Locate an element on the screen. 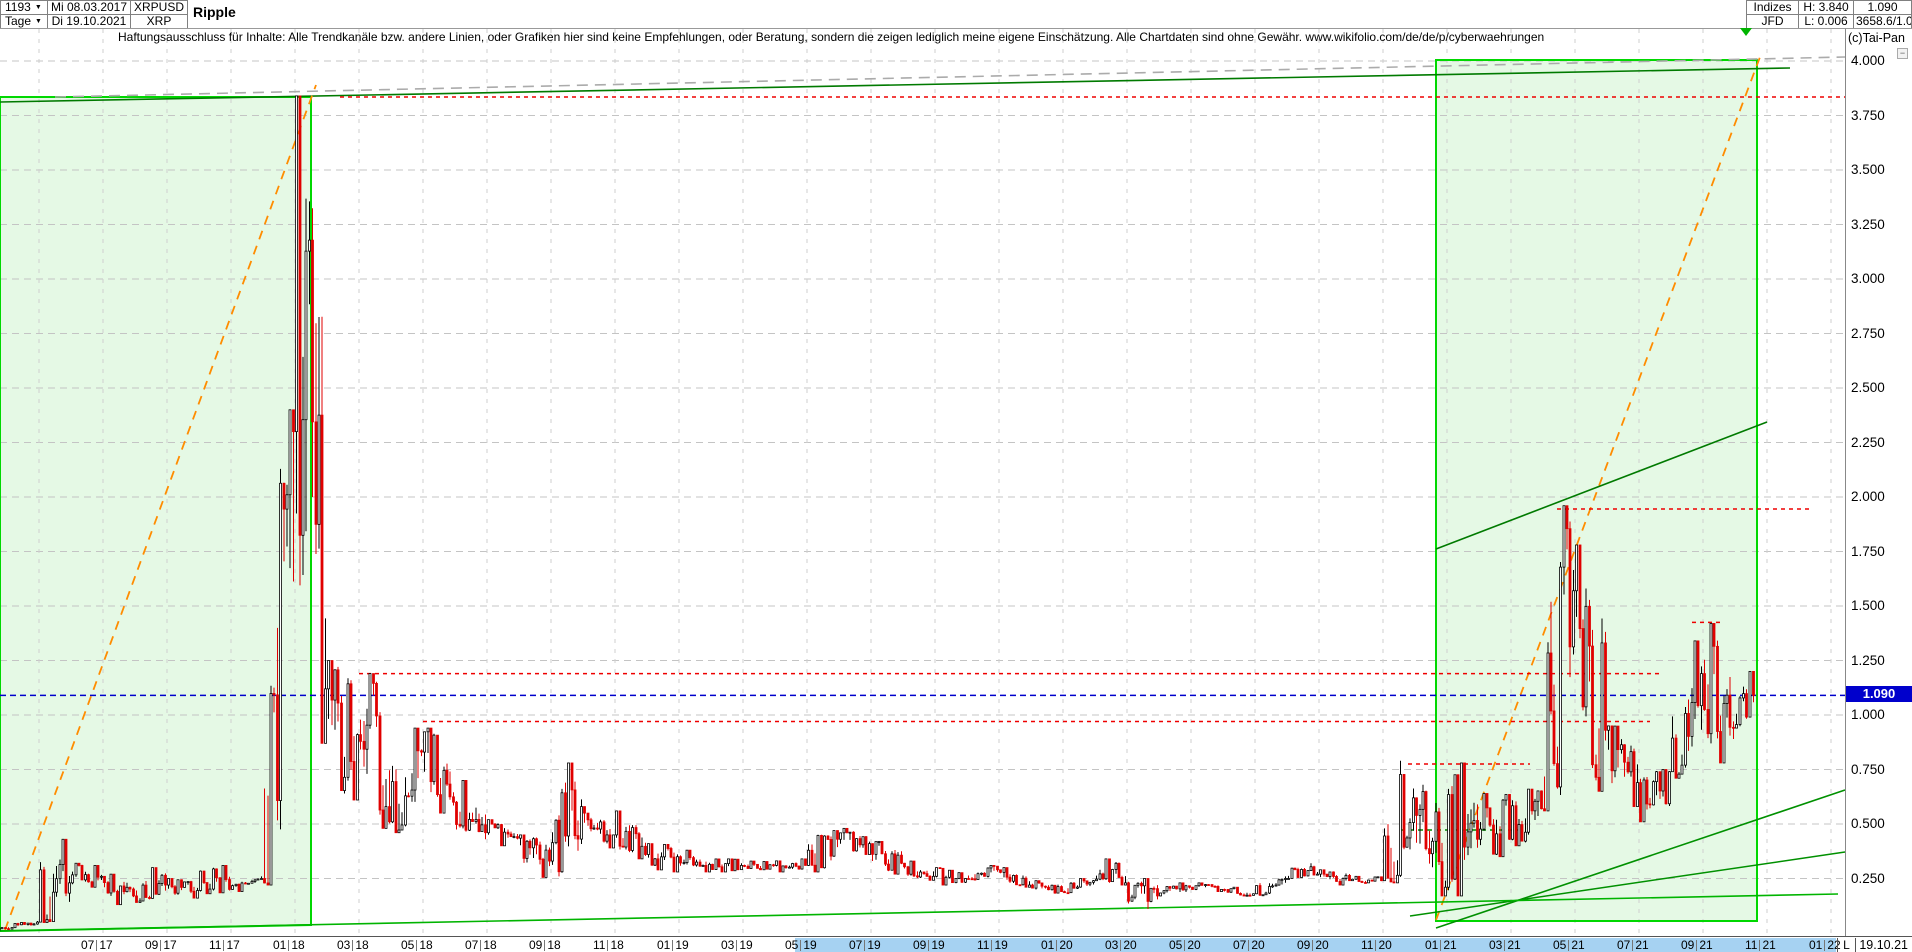 The image size is (1912, 952). x-axis-label: 07 20 is located at coordinates (1249, 945).